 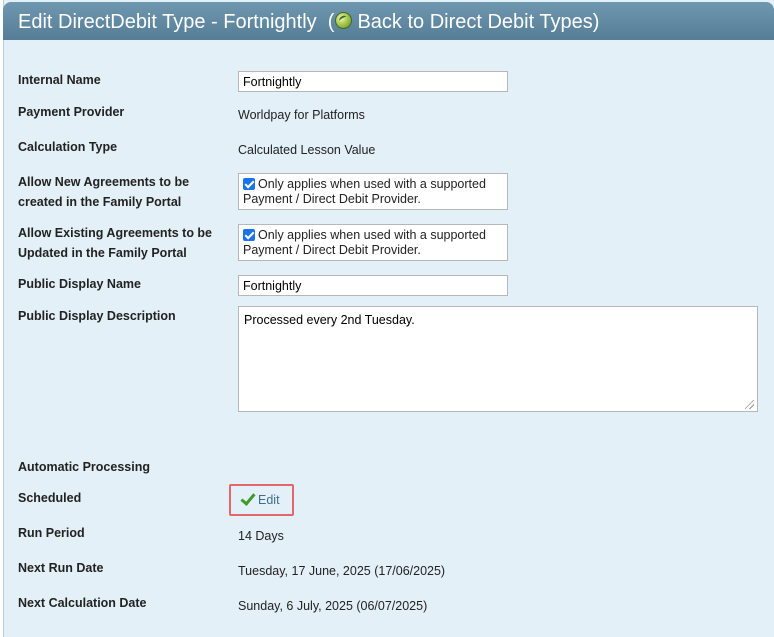 What do you see at coordinates (342, 571) in the screenshot?
I see `next-run-date-value: Tuesday, 17 June, 2025 (17/06/2025)` at bounding box center [342, 571].